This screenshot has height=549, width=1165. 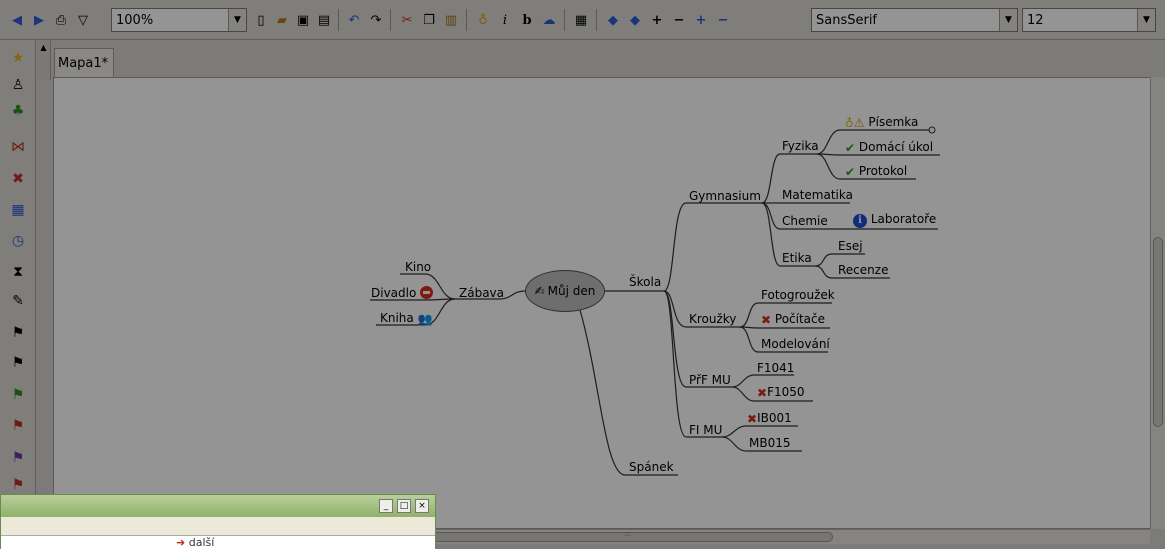 I want to click on window-menubar, so click(x=218, y=526).